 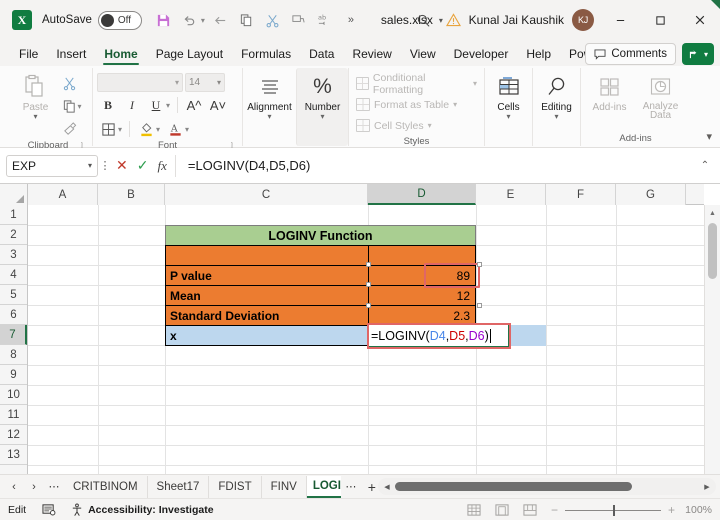 I want to click on editing-chevron-down-icon: ▾, so click(x=556, y=117).